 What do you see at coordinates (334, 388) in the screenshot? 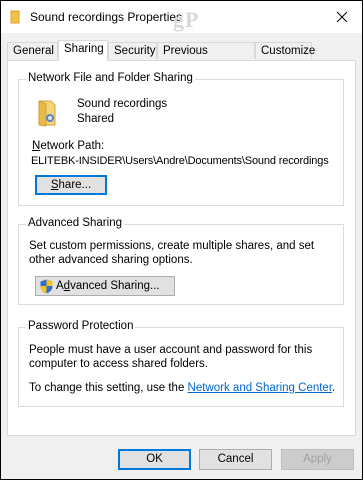
I see `change-setting-suffix: .` at bounding box center [334, 388].